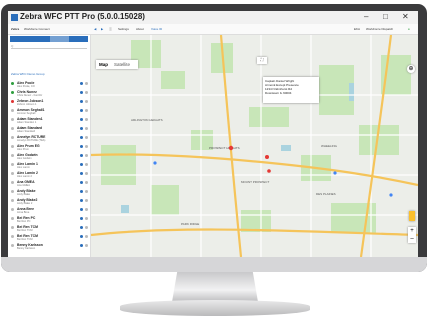 Image resolution: width=428 pixels, height=320 pixels. I want to click on contact-list-item: Adam Standard Adam Standard, so click(49, 129).